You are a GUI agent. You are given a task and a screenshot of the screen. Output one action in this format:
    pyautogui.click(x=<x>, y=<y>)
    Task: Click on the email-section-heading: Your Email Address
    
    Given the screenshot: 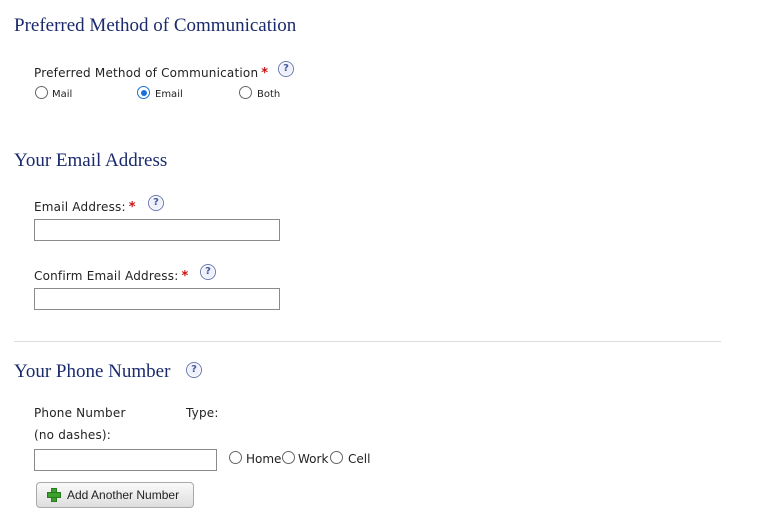 What is the action you would take?
    pyautogui.click(x=91, y=160)
    